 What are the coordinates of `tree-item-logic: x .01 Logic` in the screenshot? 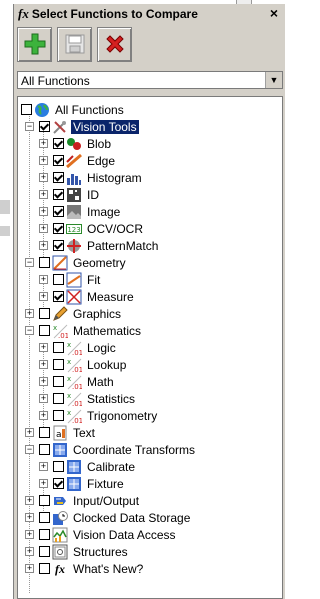 It's located at (85, 347).